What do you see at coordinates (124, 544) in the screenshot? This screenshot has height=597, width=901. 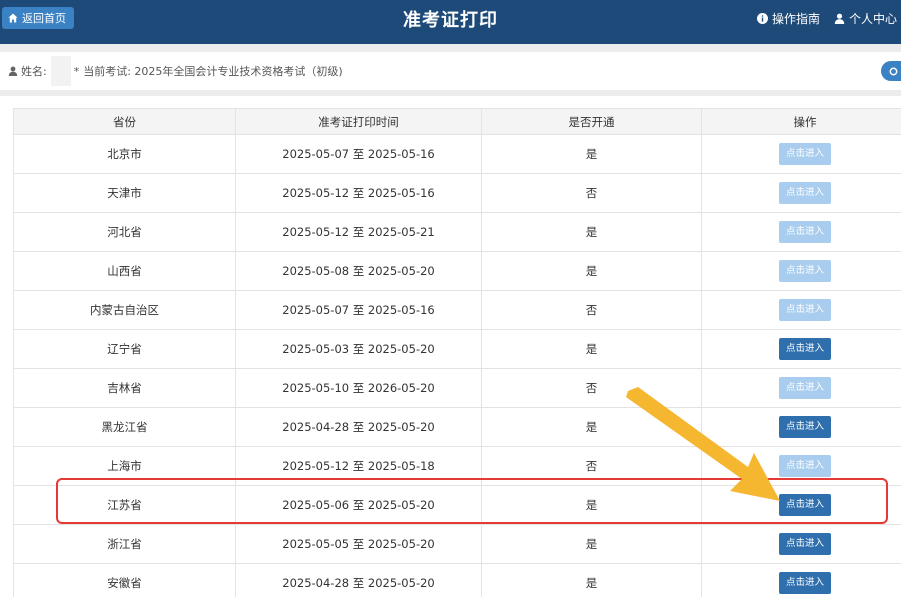 I see `province-cell: 浙江省` at bounding box center [124, 544].